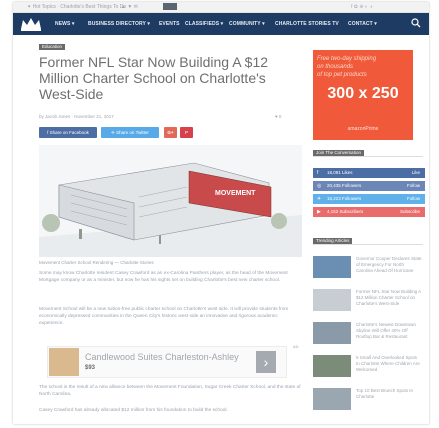 The image size is (439, 428). What do you see at coordinates (64, 362) in the screenshot?
I see `hotel-photo` at bounding box center [64, 362].